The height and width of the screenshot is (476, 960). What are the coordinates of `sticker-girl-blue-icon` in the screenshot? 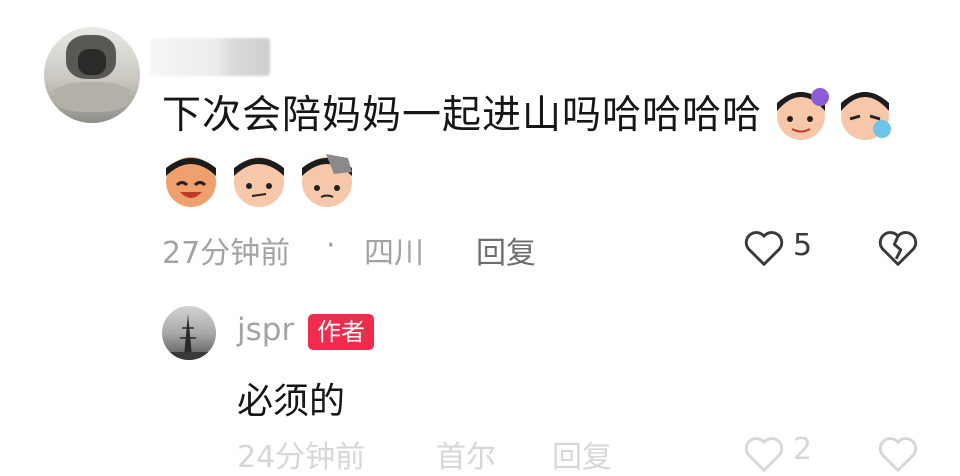 It's located at (866, 116).